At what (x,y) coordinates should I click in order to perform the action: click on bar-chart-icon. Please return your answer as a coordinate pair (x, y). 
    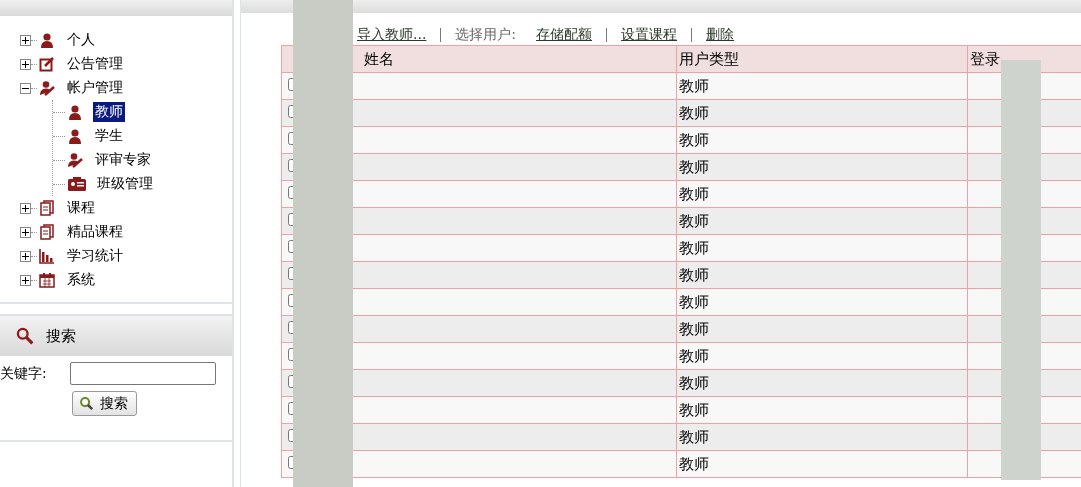
    Looking at the image, I should click on (47, 256).